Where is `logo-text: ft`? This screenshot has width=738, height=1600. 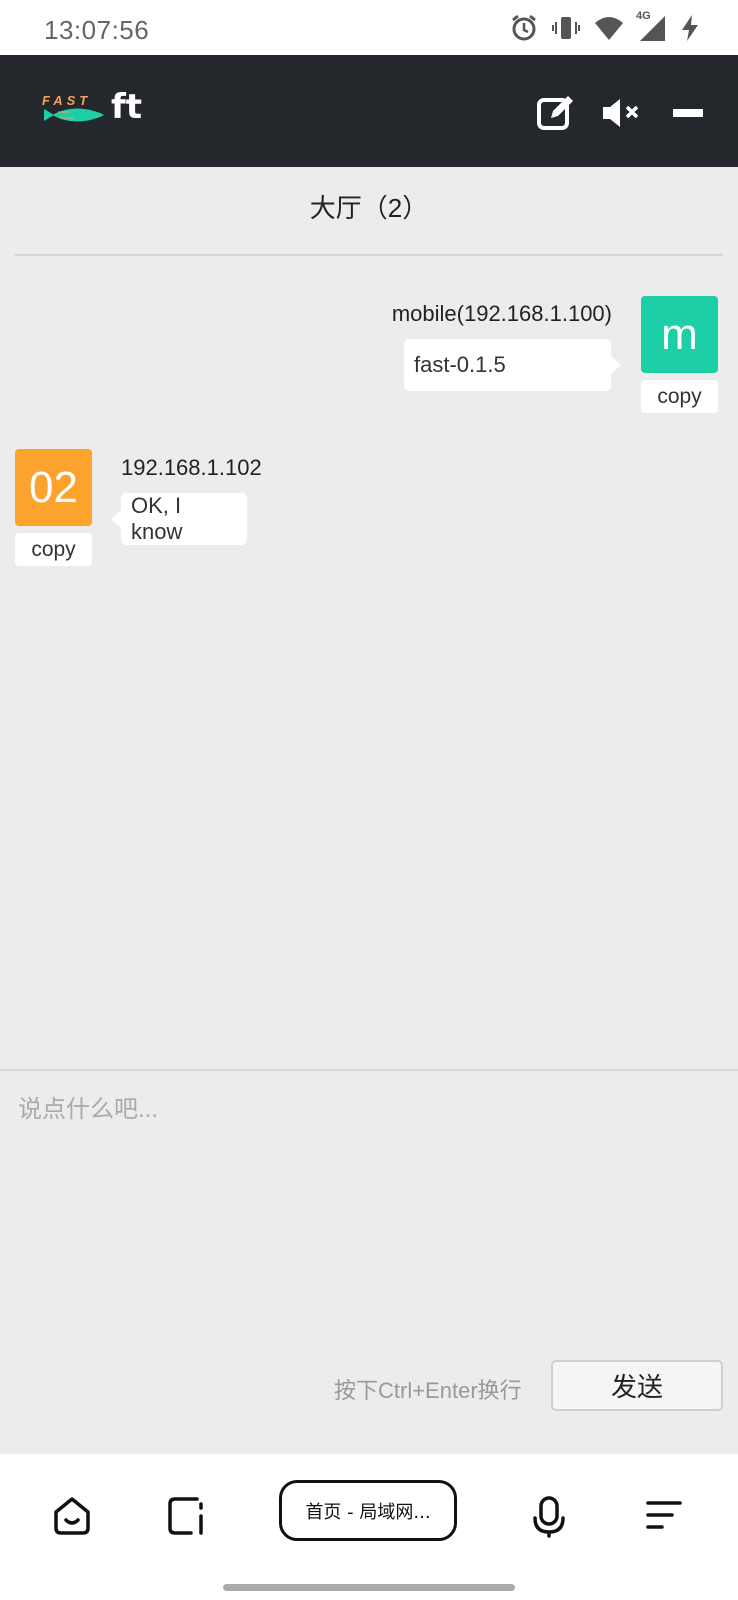 logo-text: ft is located at coordinates (127, 107).